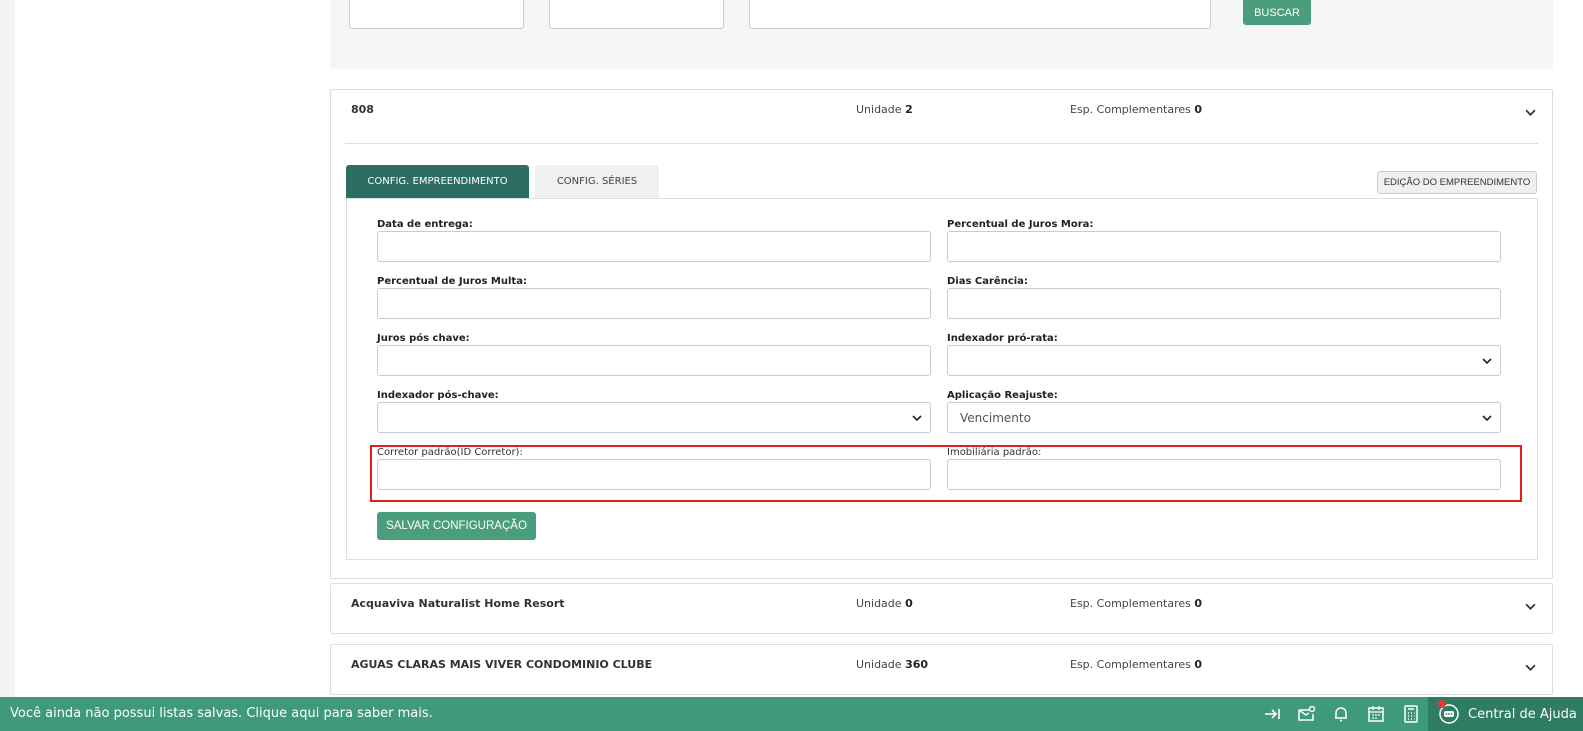 The height and width of the screenshot is (731, 1583). What do you see at coordinates (7, 365) in the screenshot?
I see `left-sidebar-strip` at bounding box center [7, 365].